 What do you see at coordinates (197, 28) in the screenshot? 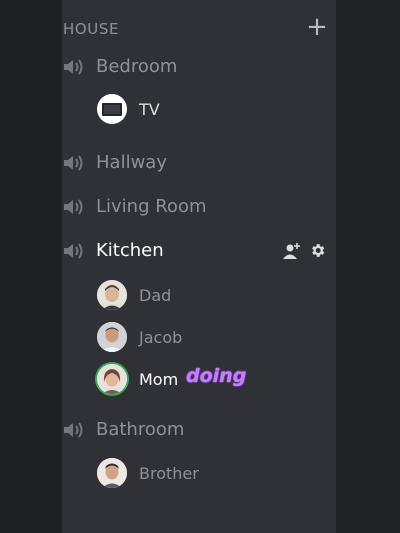
I see `category-header: HOUSE +` at bounding box center [197, 28].